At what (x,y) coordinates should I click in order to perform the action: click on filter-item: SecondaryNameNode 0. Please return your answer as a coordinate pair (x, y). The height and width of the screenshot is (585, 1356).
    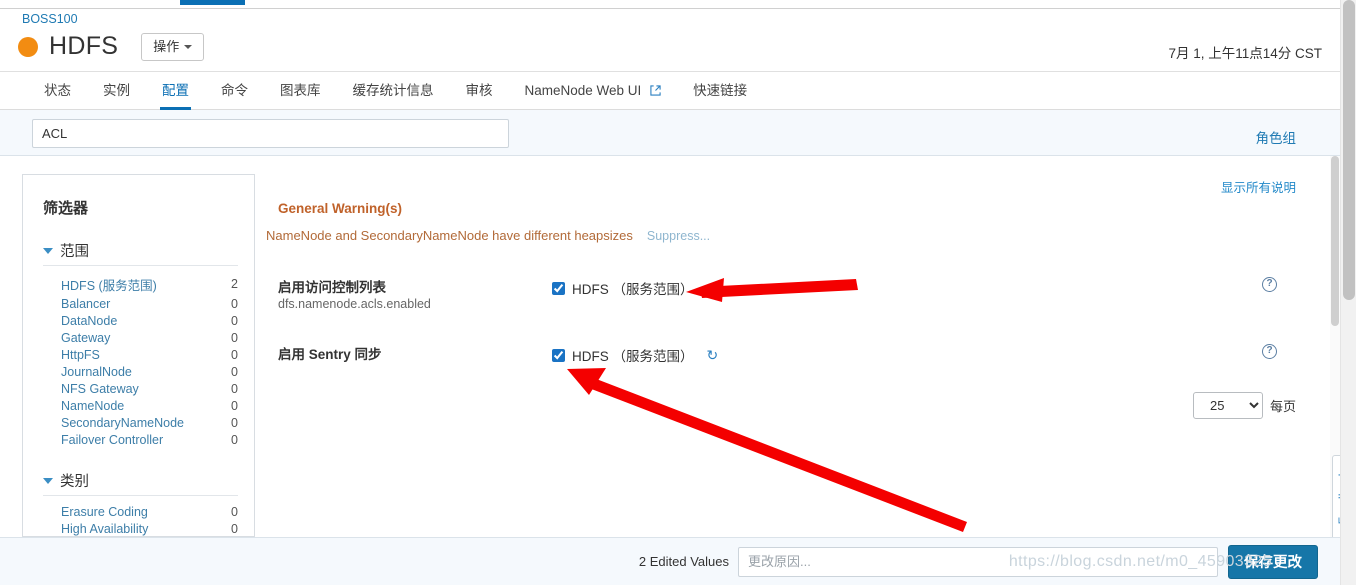
    Looking at the image, I should click on (140, 422).